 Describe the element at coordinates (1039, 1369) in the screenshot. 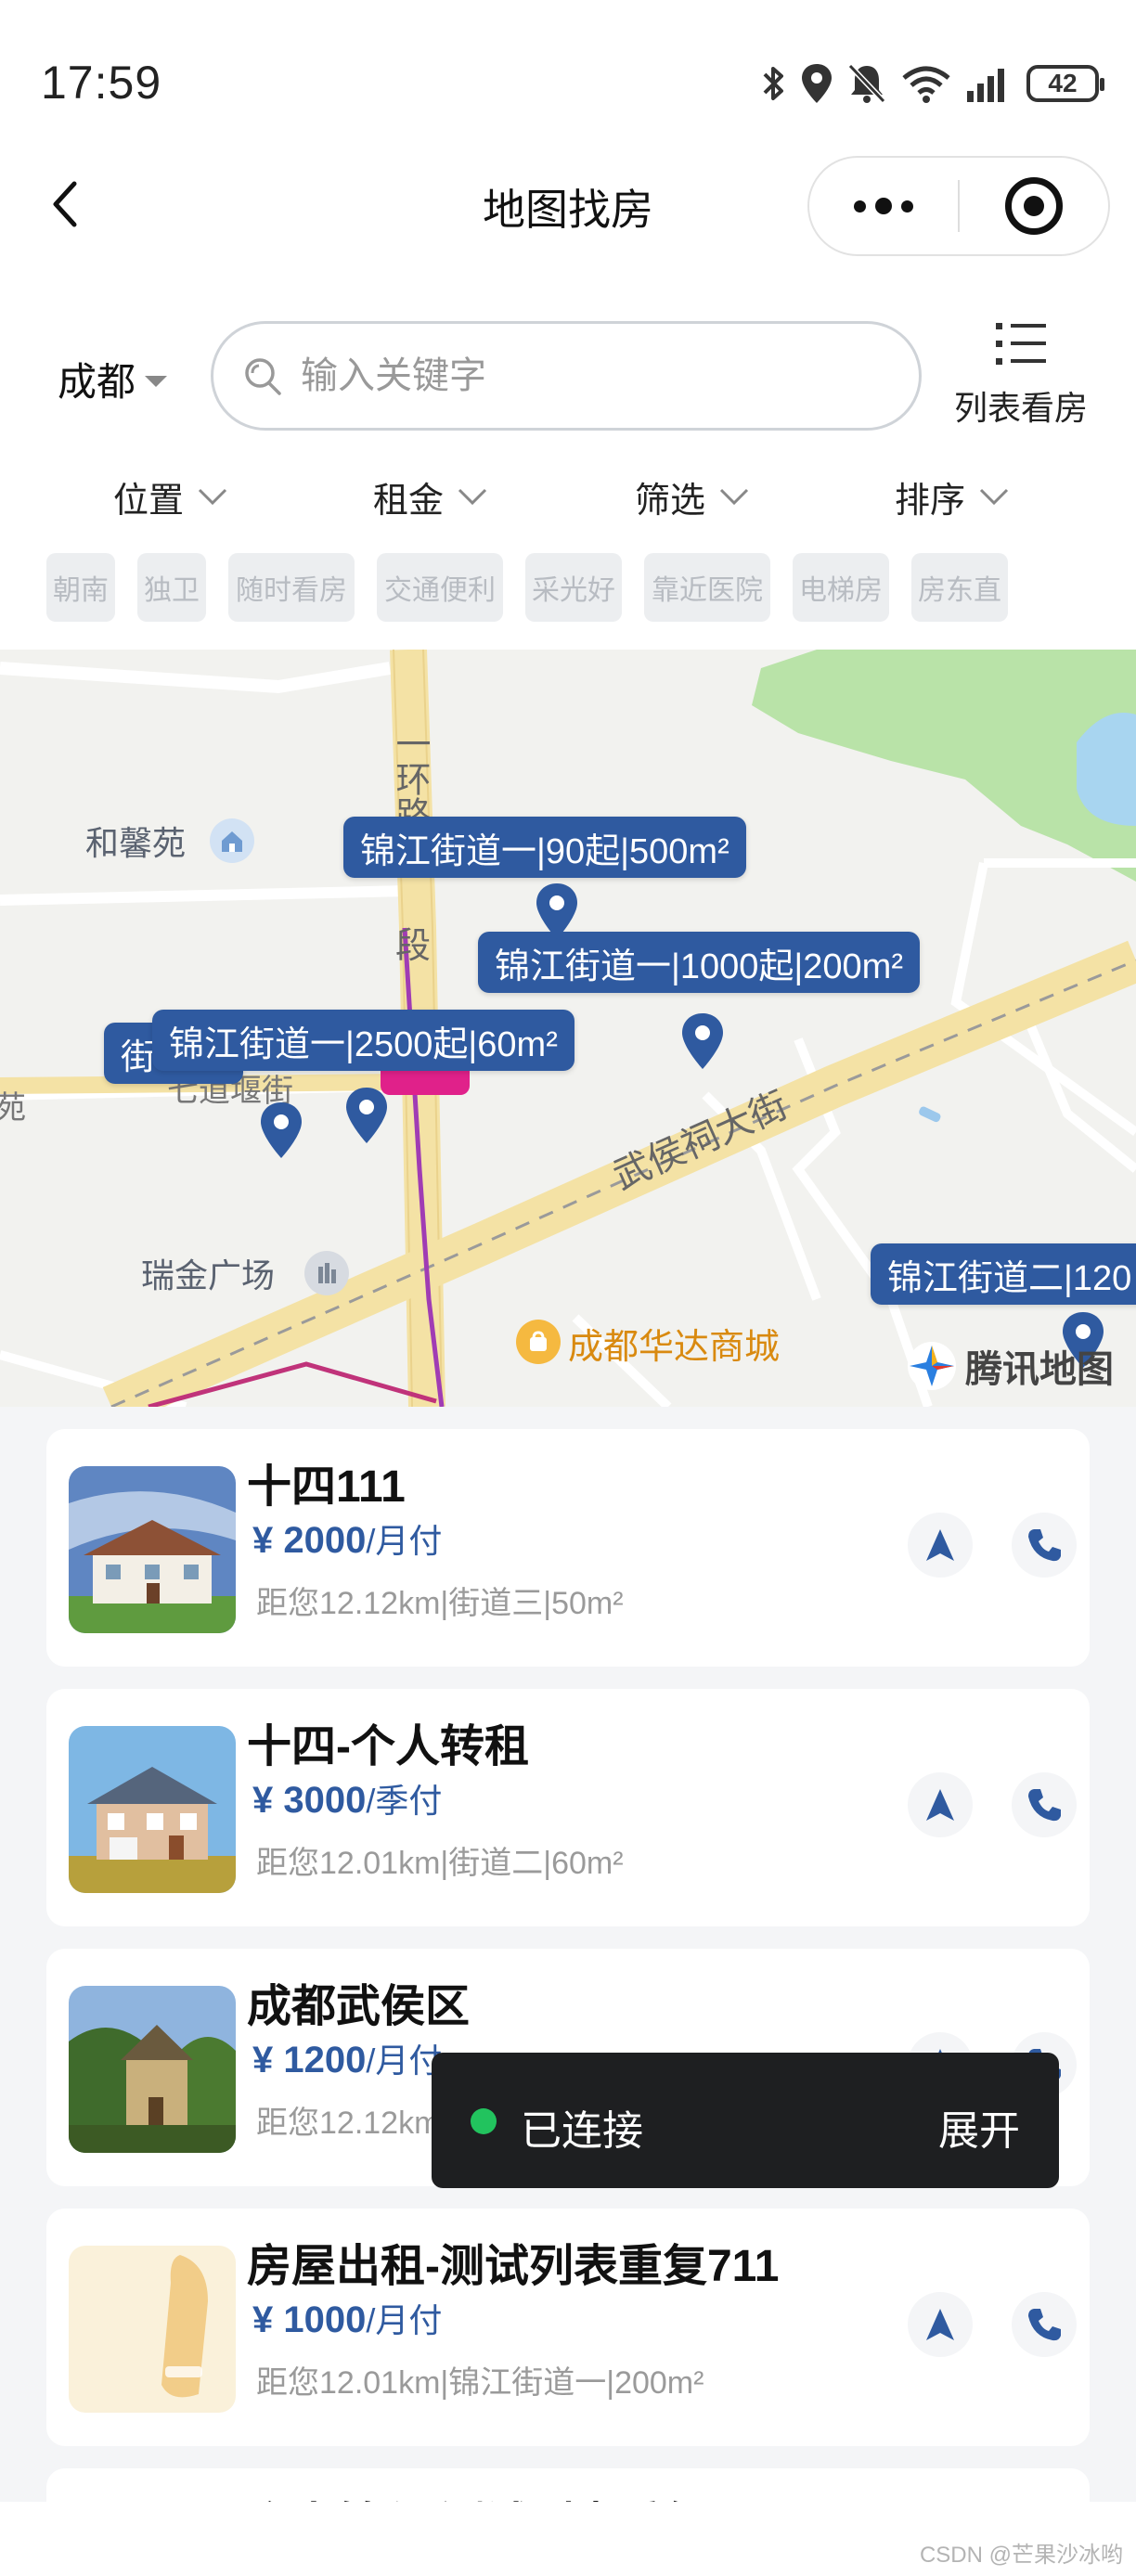

I see `map-provider-label: 腾讯地图` at that location.